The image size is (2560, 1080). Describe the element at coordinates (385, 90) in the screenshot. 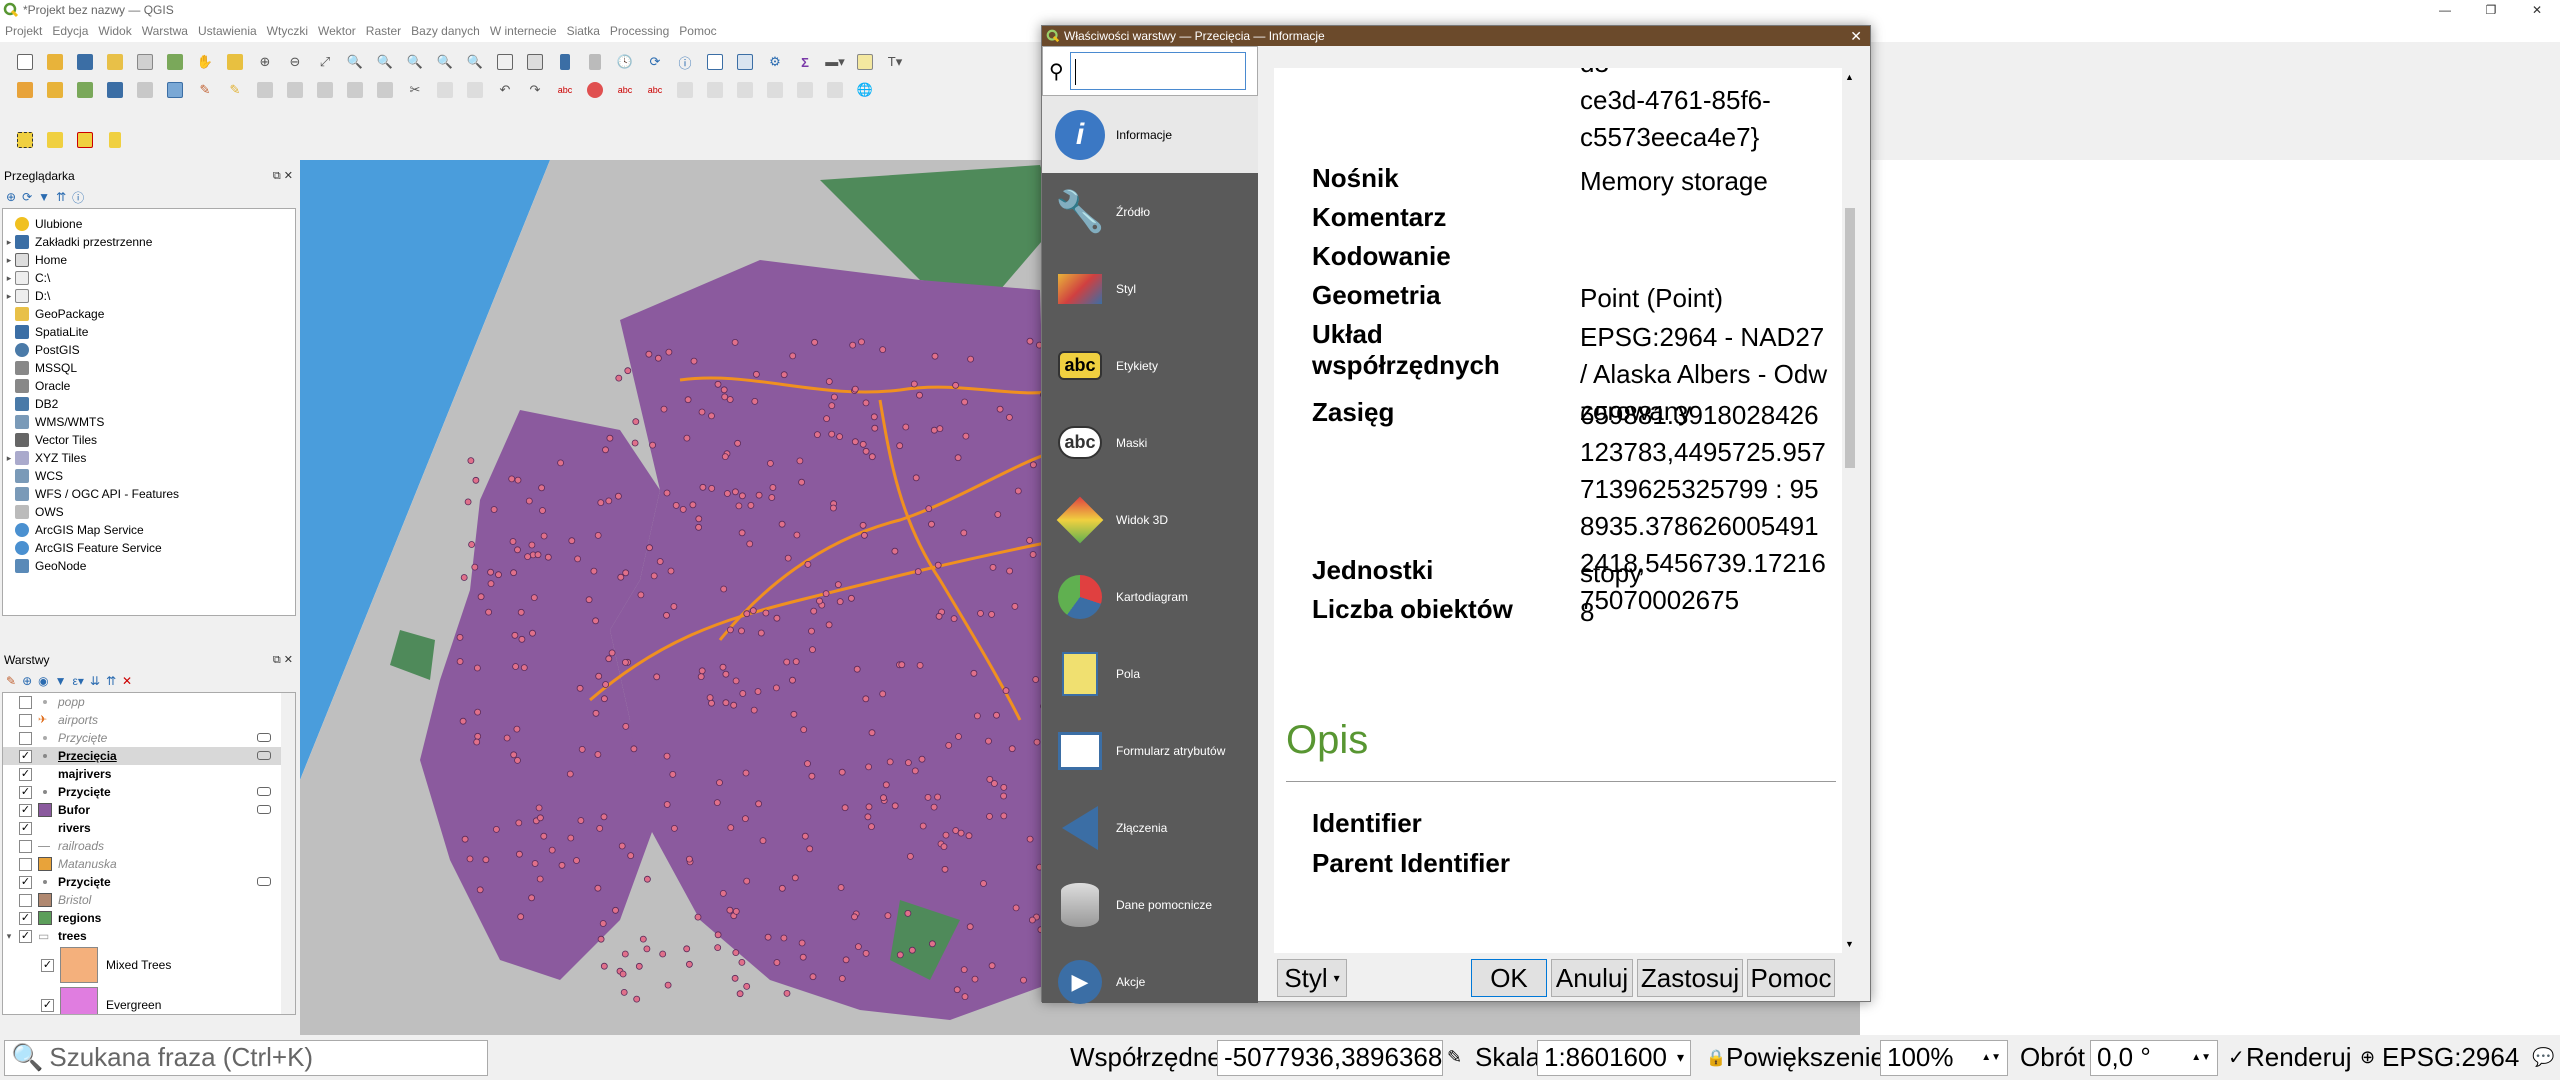

I see `delete-selected-icon` at that location.